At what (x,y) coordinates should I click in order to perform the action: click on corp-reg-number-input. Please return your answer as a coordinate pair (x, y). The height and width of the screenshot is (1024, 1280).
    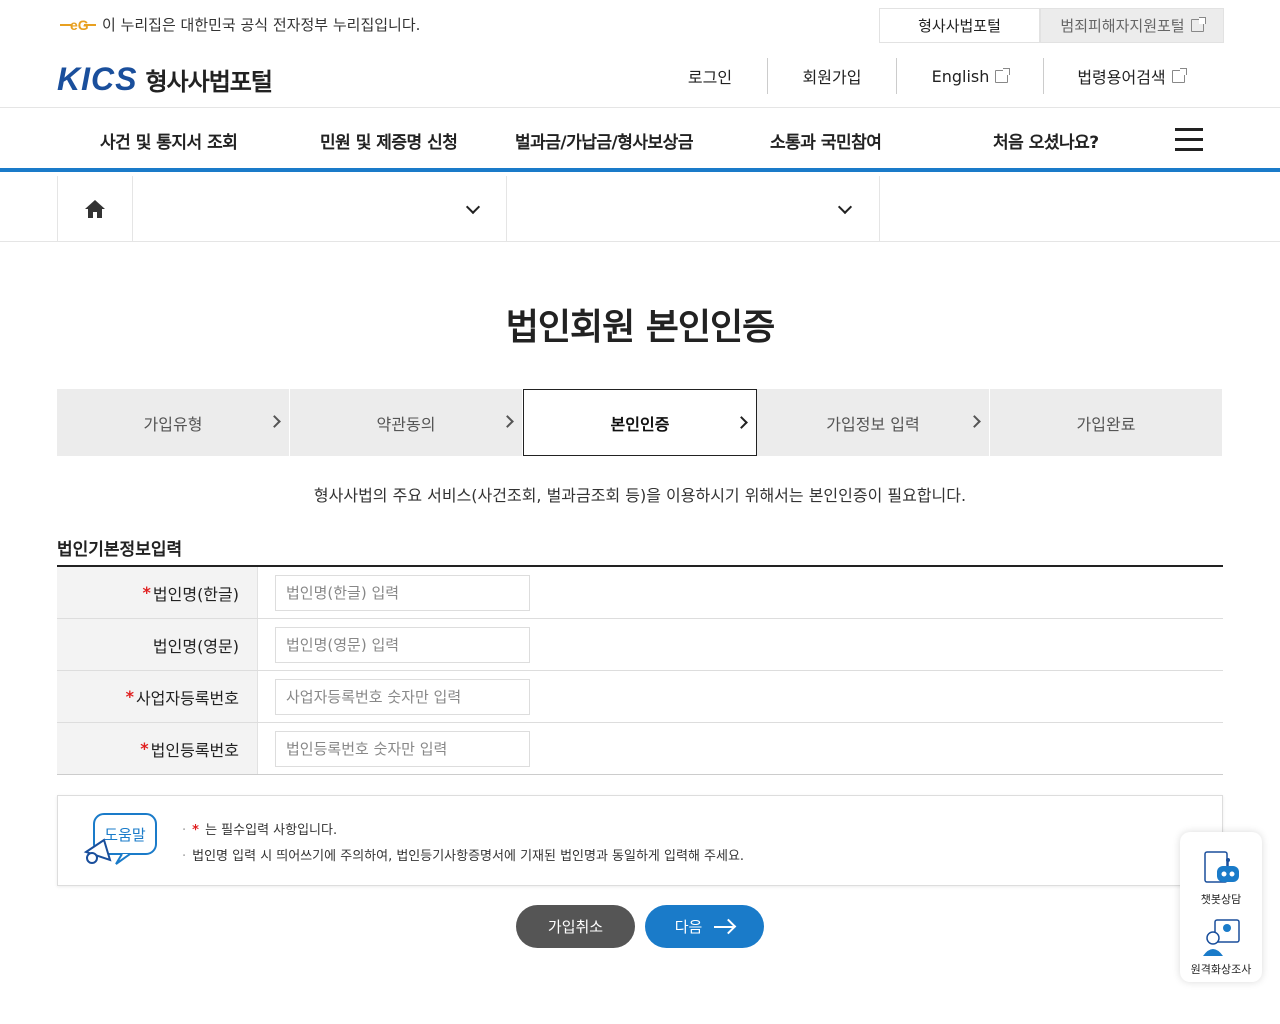
    Looking at the image, I should click on (402, 748).